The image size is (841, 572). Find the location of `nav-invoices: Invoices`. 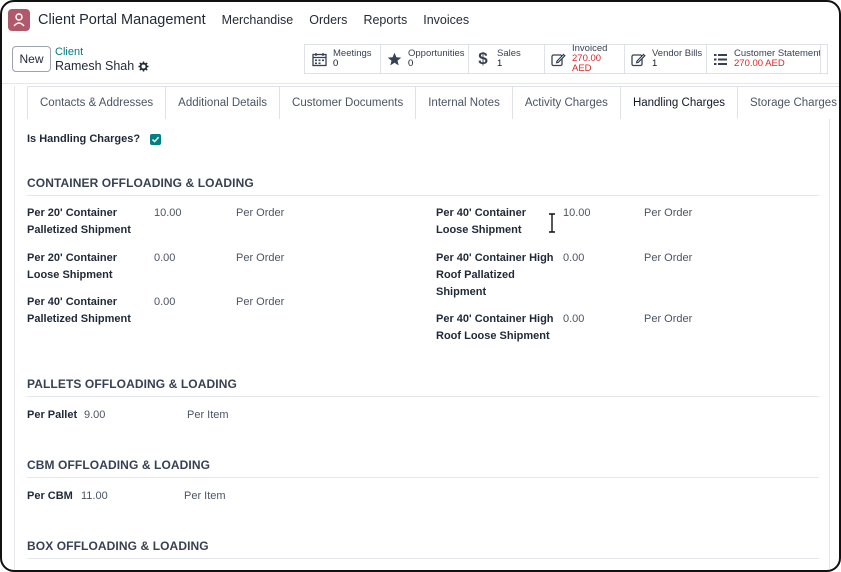

nav-invoices: Invoices is located at coordinates (446, 20).